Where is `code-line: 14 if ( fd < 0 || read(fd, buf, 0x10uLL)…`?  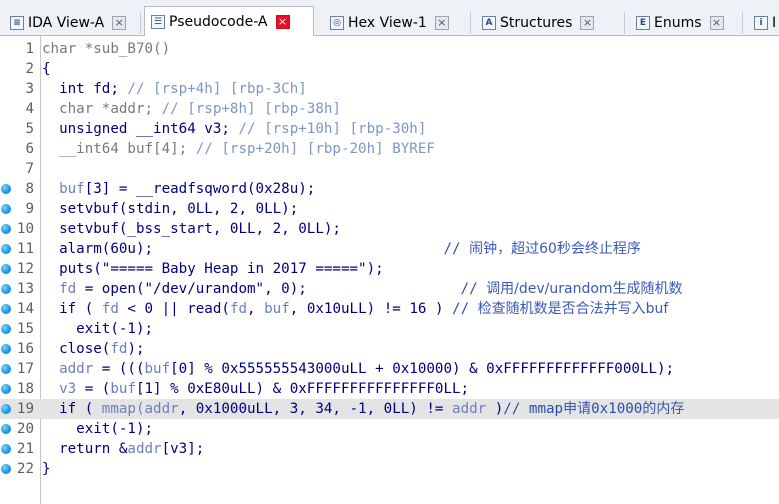 code-line: 14 if ( fd < 0 || read(fd, buf, 0x10uLL)… is located at coordinates (389, 309).